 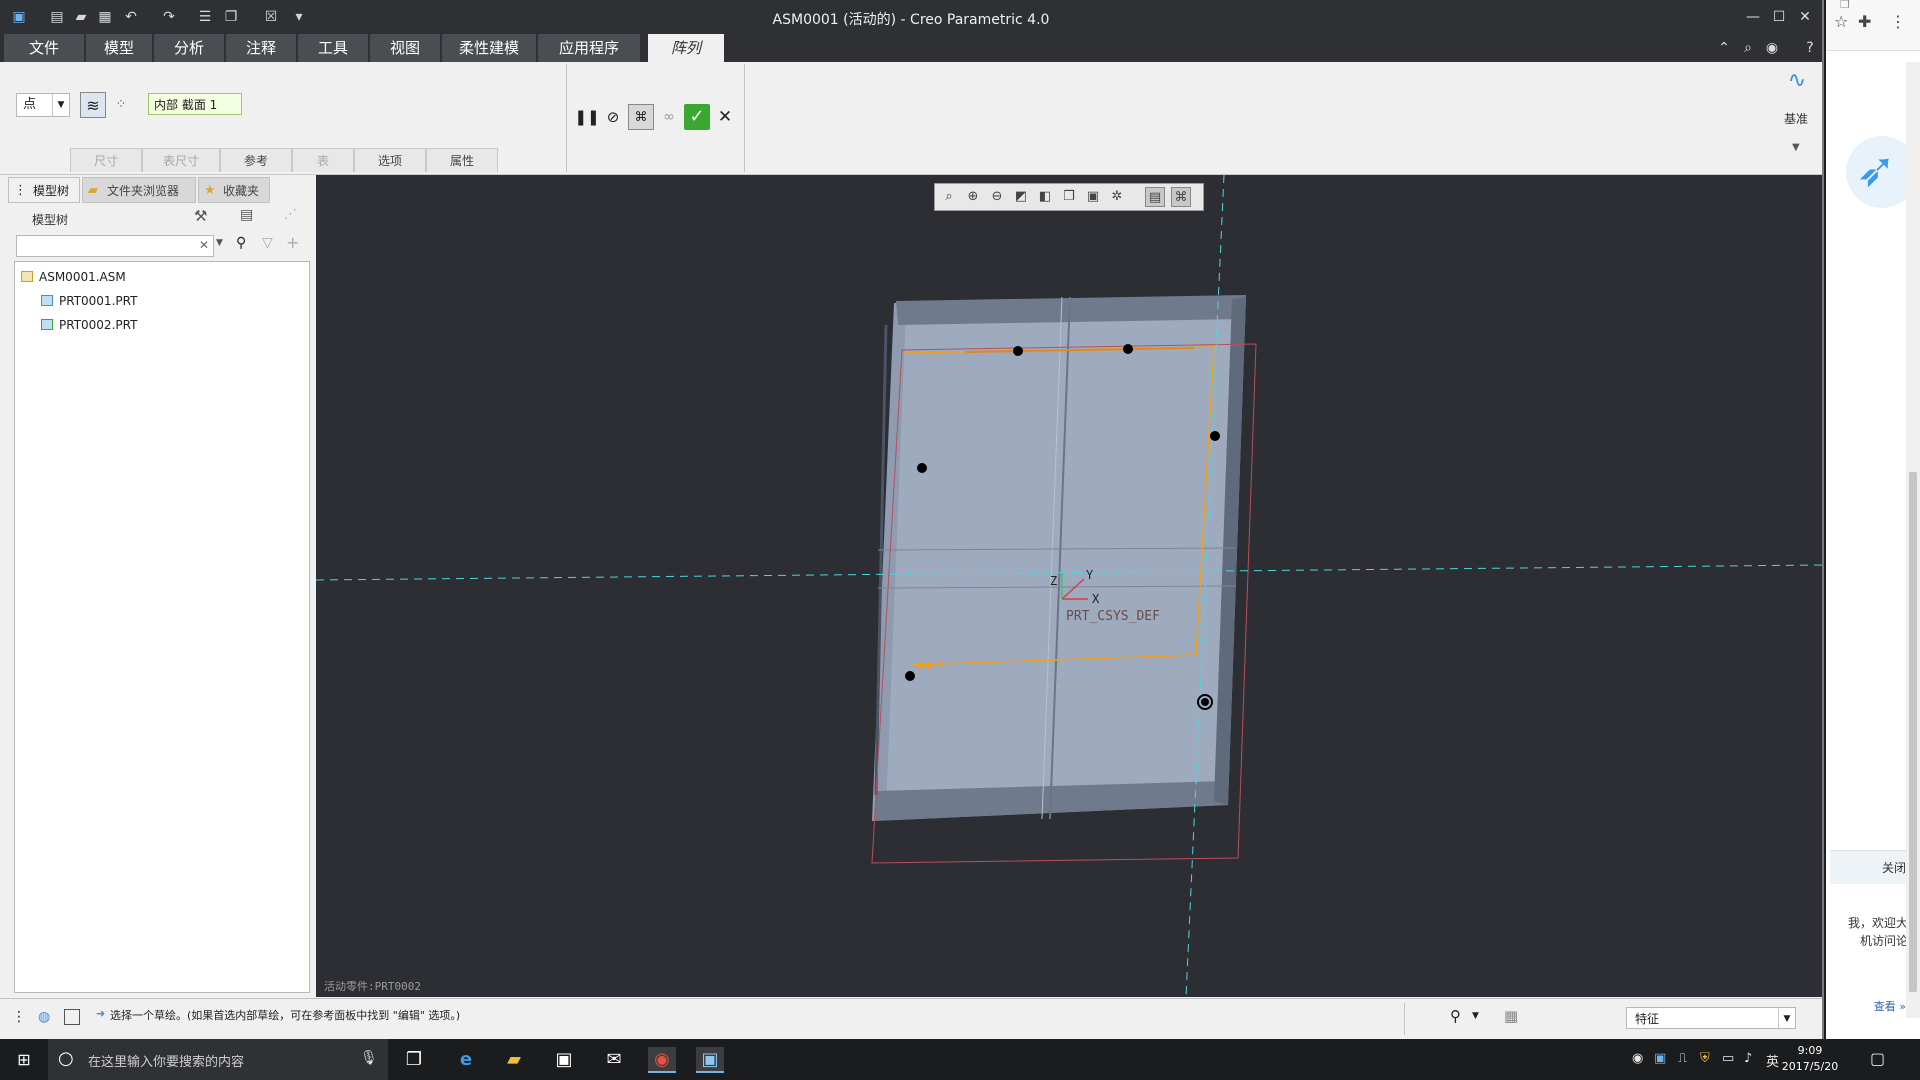 I want to click on search-circle-icon: ○, so click(x=66, y=1058).